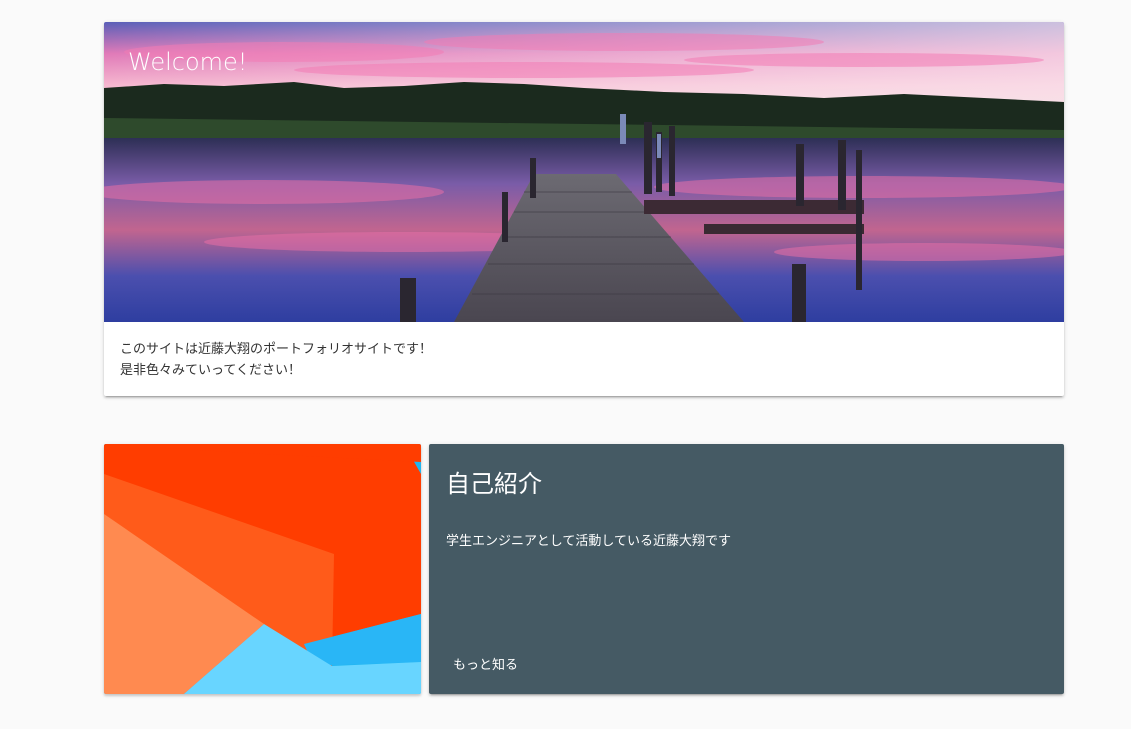  I want to click on welcome-title: Welcome!, so click(188, 62).